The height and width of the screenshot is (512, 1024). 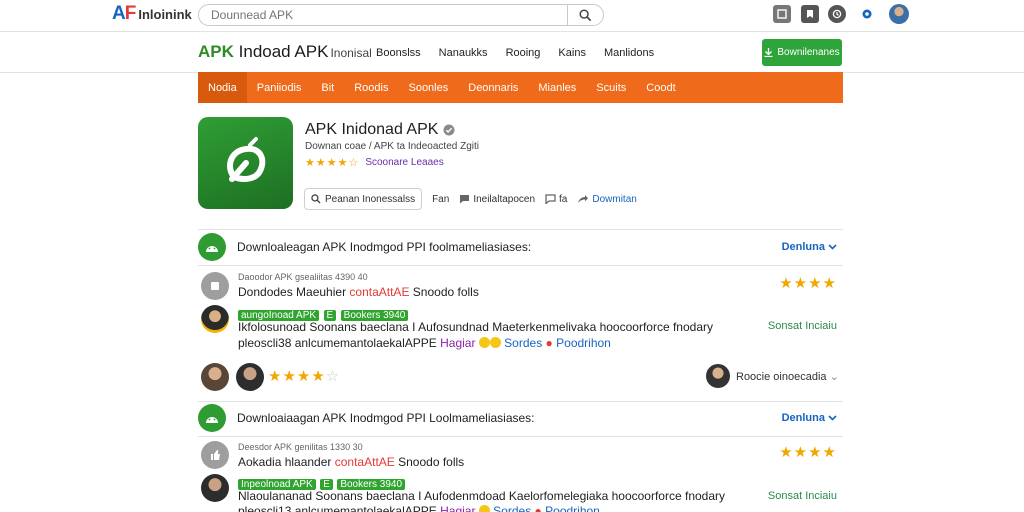 I want to click on browser-topbar: AF Inloinink, so click(x=512, y=16).